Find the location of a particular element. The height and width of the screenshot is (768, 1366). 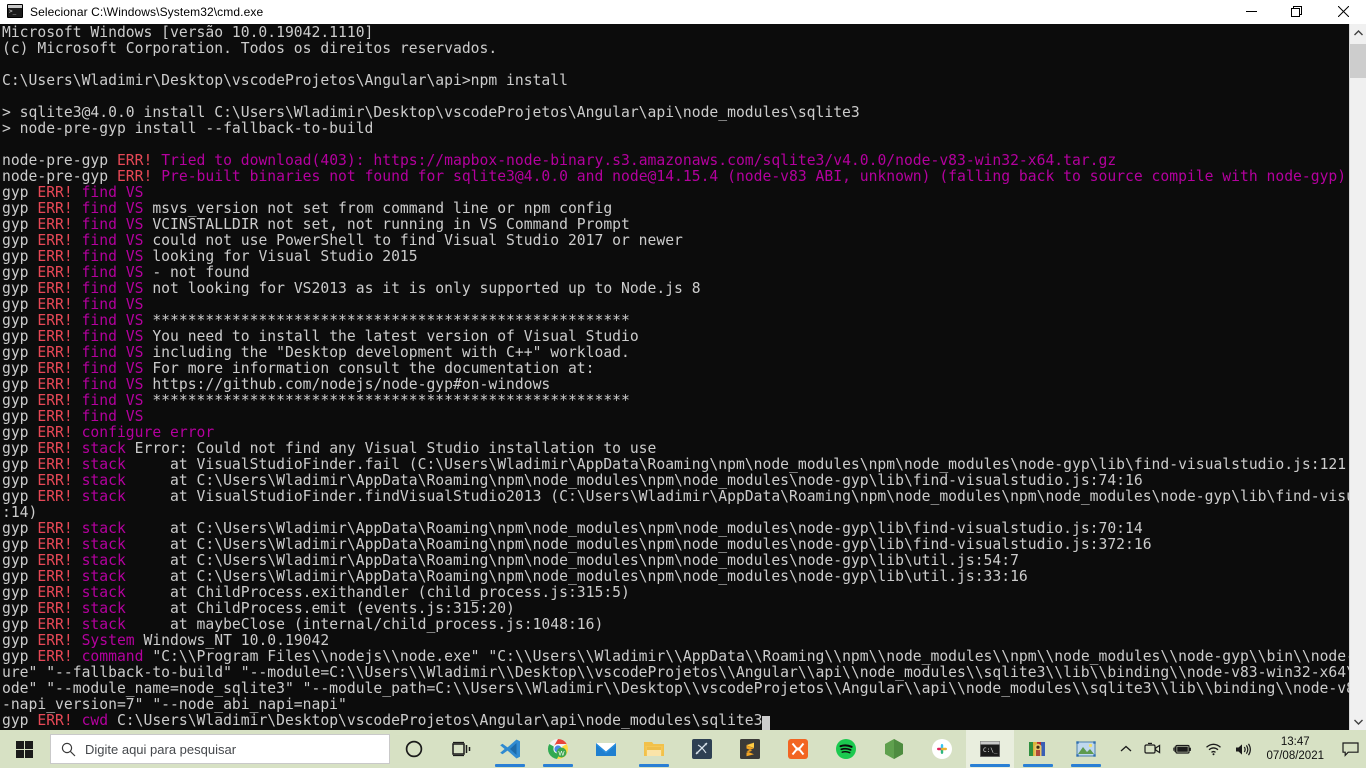

scrollbar-thumb is located at coordinates (1358, 61).